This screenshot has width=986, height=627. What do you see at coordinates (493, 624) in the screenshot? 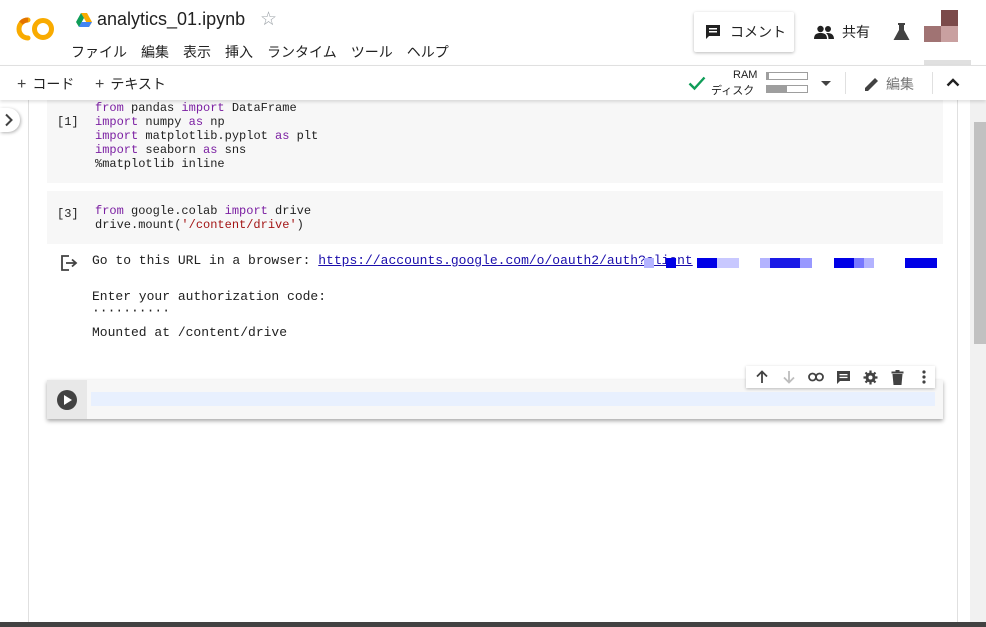
I see `status-bar` at bounding box center [493, 624].